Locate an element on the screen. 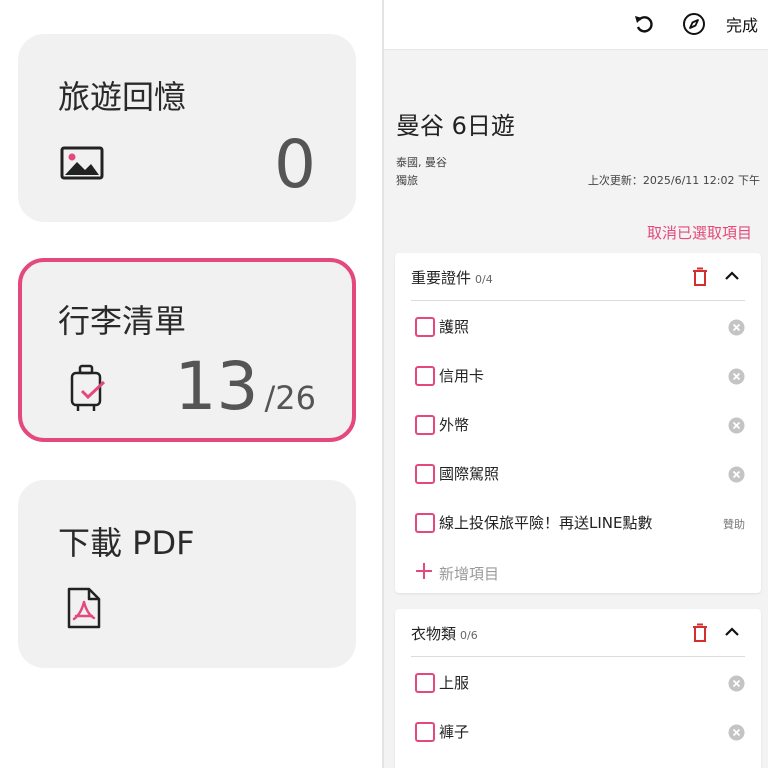 This screenshot has height=768, width=768. section-header: 衣物類 0/6 is located at coordinates (578, 633).